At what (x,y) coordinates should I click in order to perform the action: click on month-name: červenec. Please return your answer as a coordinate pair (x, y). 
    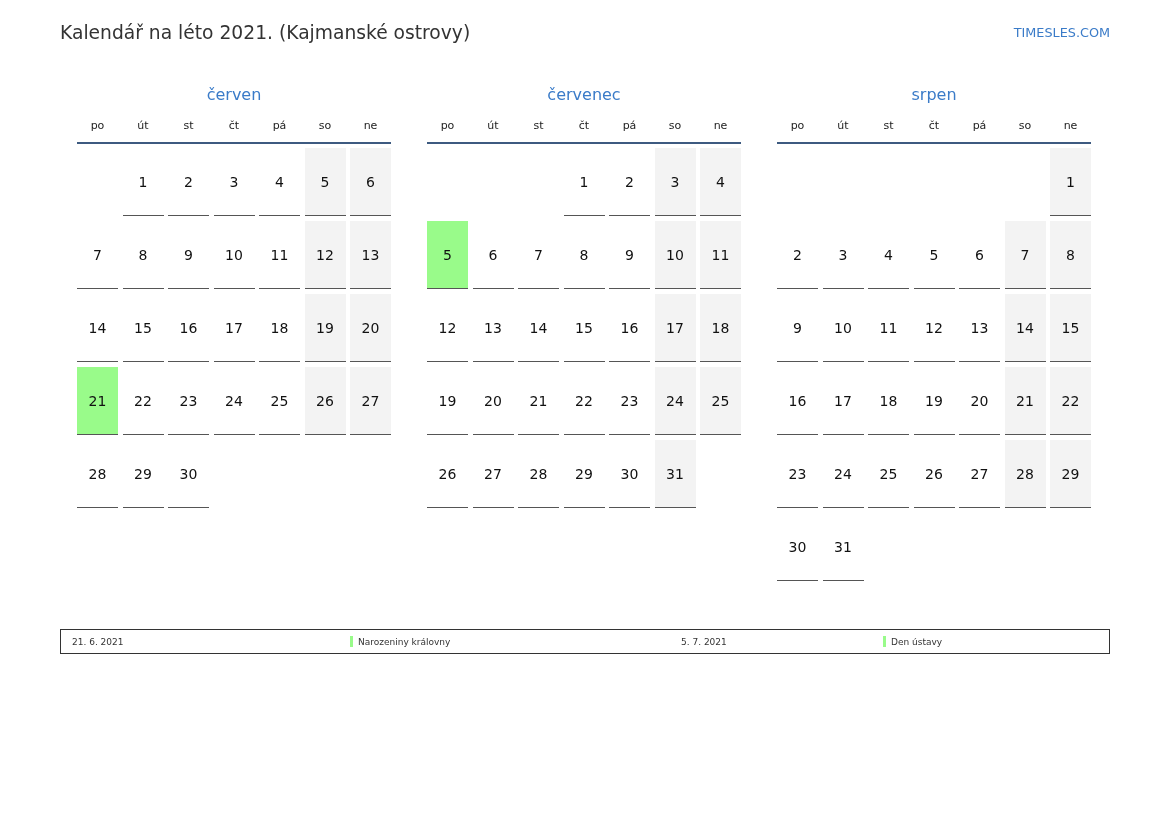
    Looking at the image, I should click on (584, 95).